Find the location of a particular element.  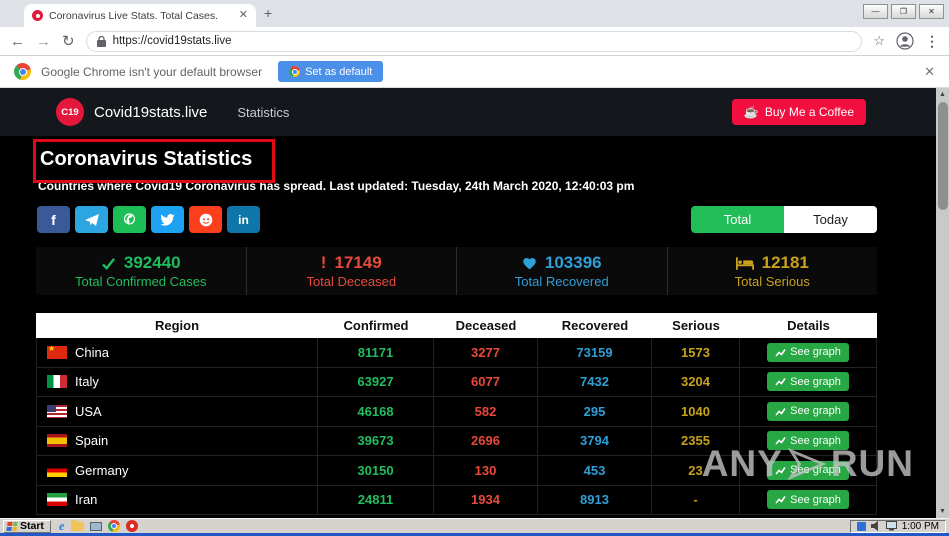

region-name: USA is located at coordinates (88, 411).